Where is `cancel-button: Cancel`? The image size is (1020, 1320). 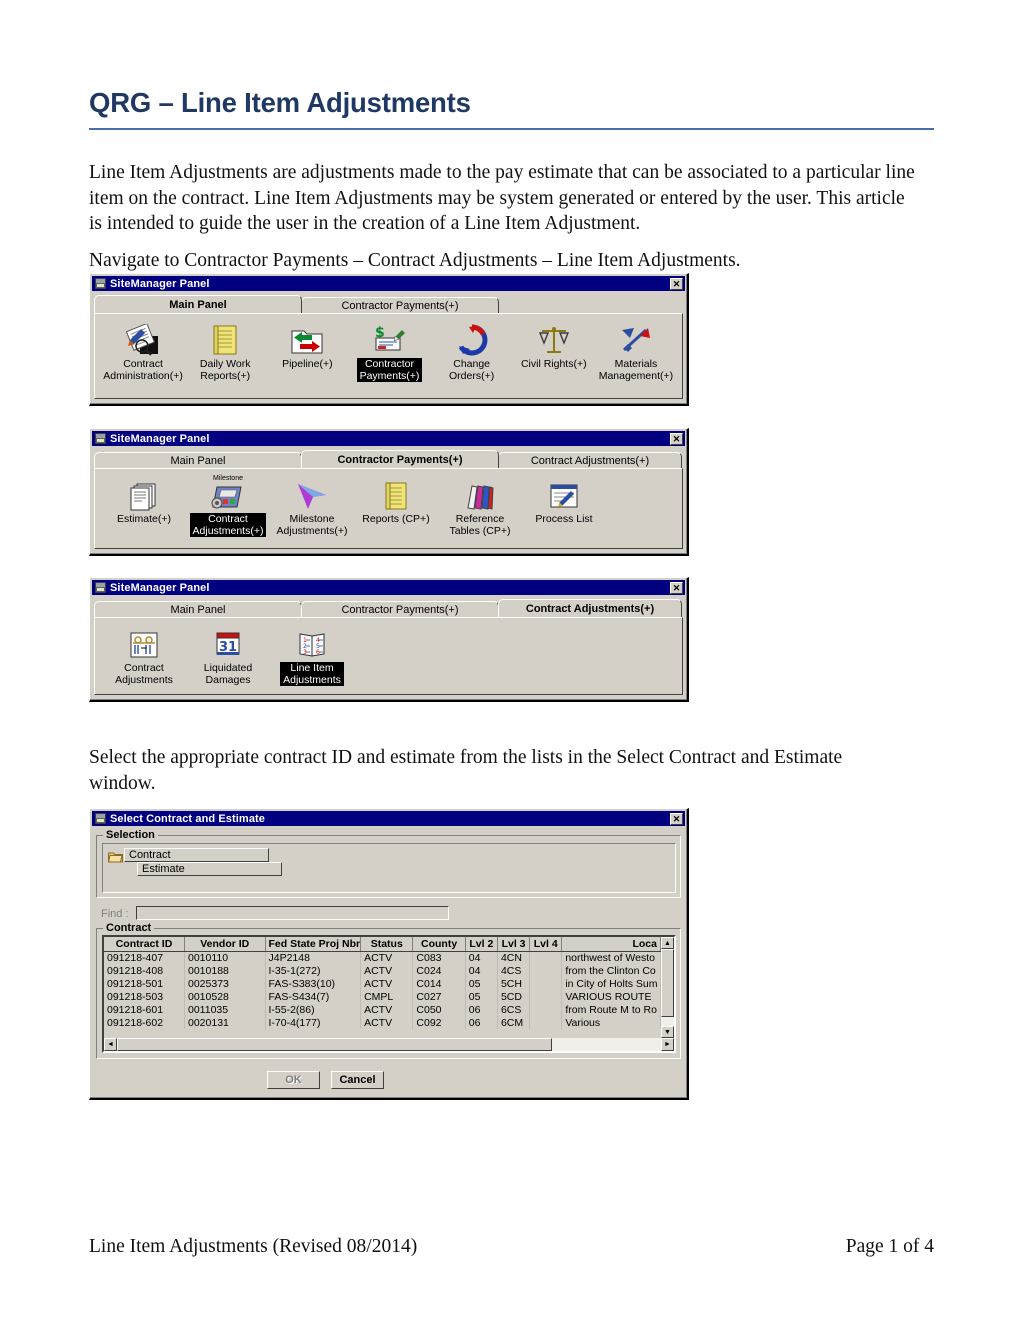 cancel-button: Cancel is located at coordinates (357, 1080).